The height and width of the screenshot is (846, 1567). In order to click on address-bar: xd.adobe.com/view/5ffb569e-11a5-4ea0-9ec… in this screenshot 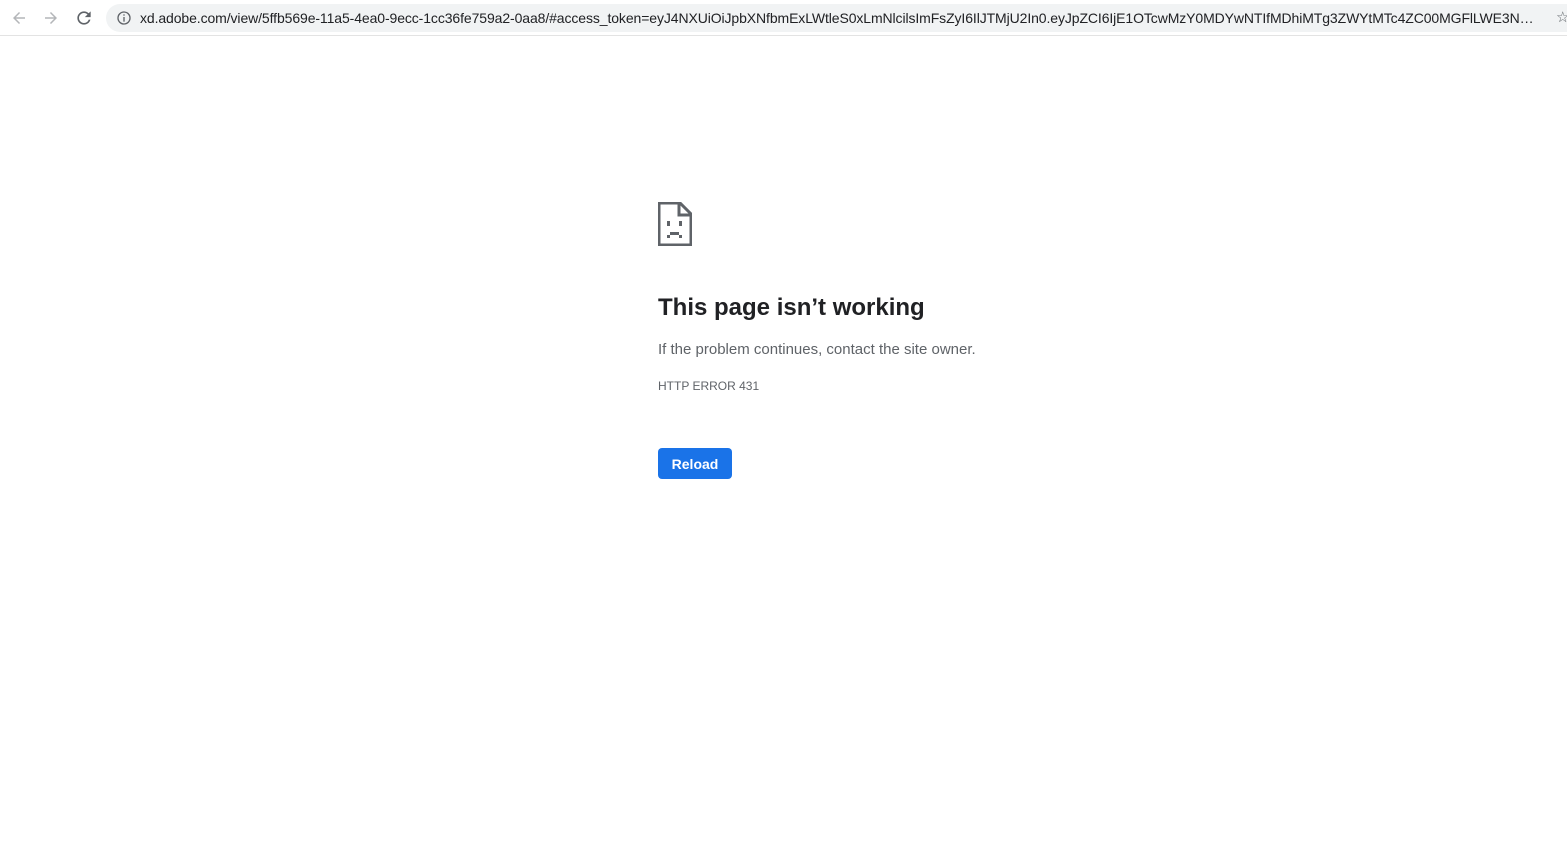, I will do `click(836, 18)`.